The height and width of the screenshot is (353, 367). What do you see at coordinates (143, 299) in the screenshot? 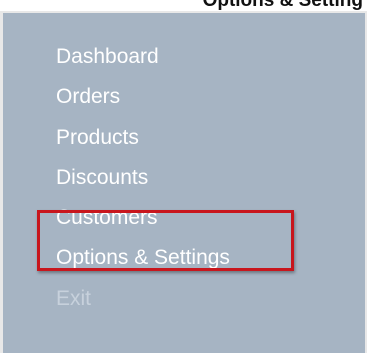
I see `sidebar-item-exit: Exit` at bounding box center [143, 299].